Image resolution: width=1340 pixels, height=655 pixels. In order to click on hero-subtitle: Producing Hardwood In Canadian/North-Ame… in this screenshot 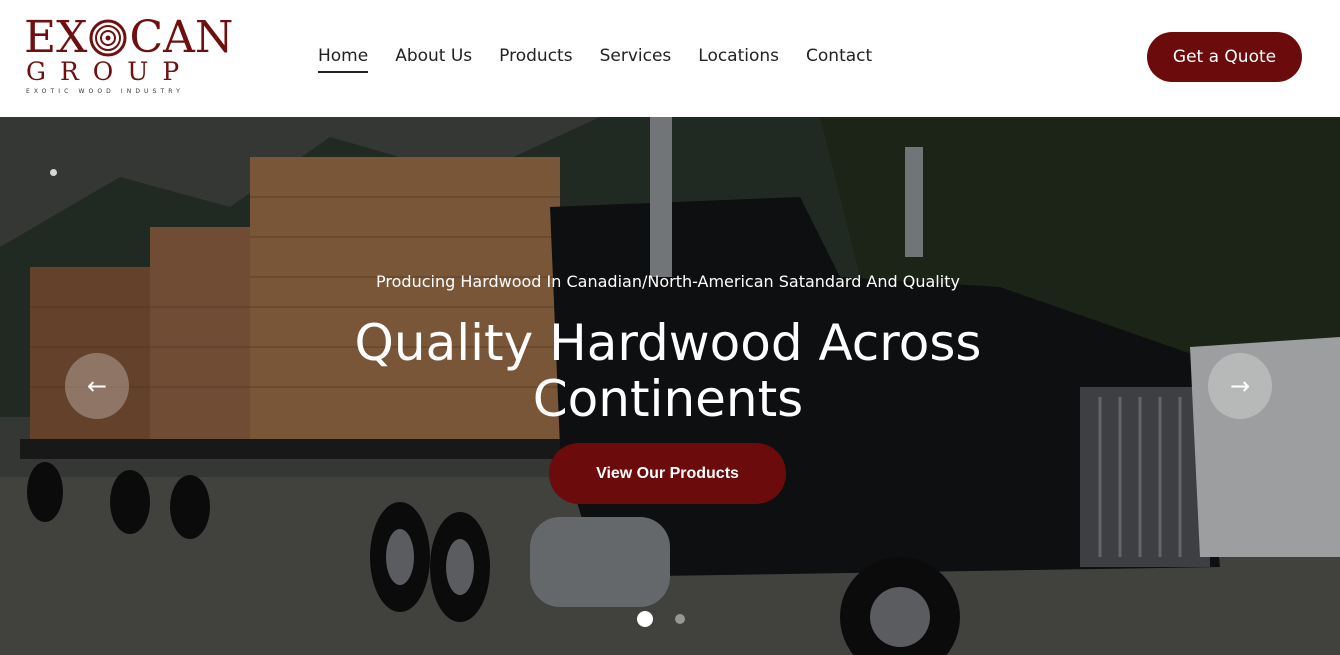, I will do `click(668, 281)`.